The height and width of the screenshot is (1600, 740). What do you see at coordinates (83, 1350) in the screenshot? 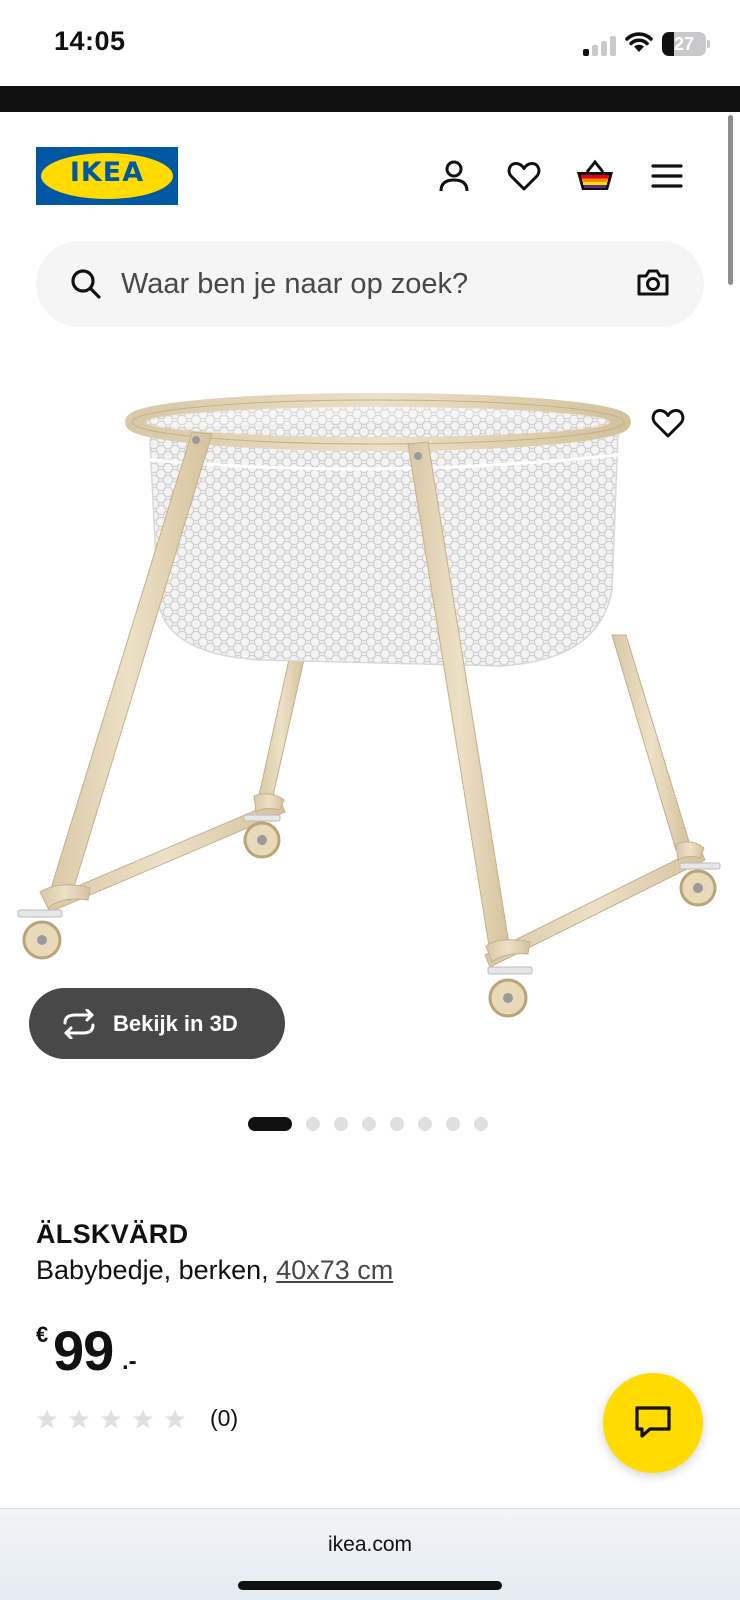
I see `price-integer: 99` at bounding box center [83, 1350].